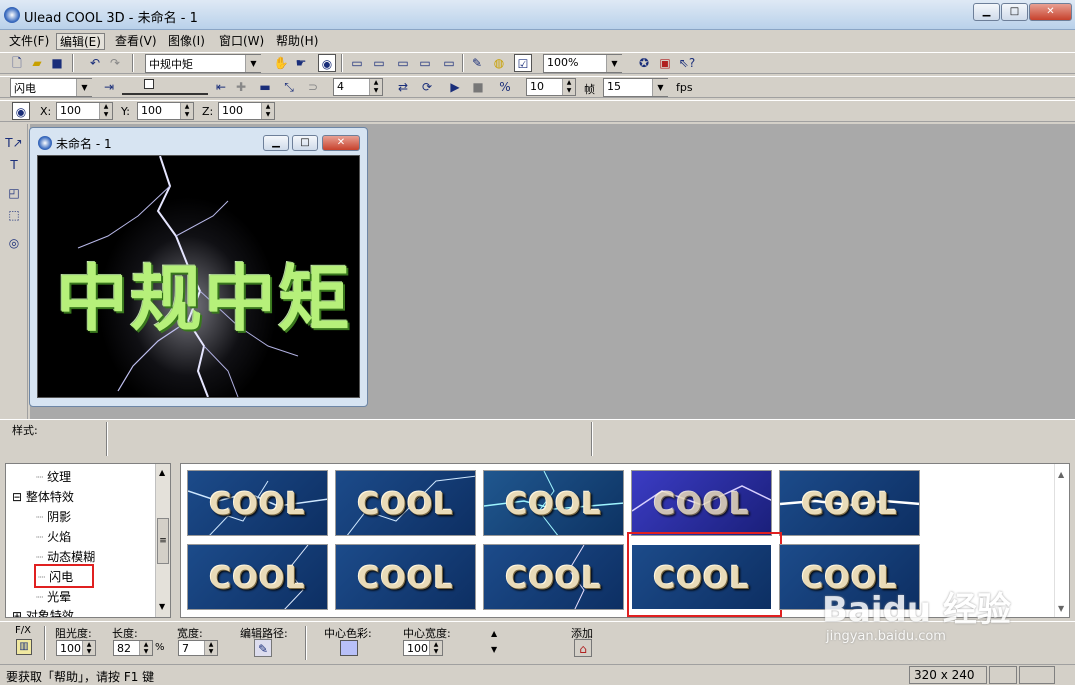 The height and width of the screenshot is (685, 1075). Describe the element at coordinates (241, 41) in the screenshot. I see `menu-window: 窗口(W)` at that location.